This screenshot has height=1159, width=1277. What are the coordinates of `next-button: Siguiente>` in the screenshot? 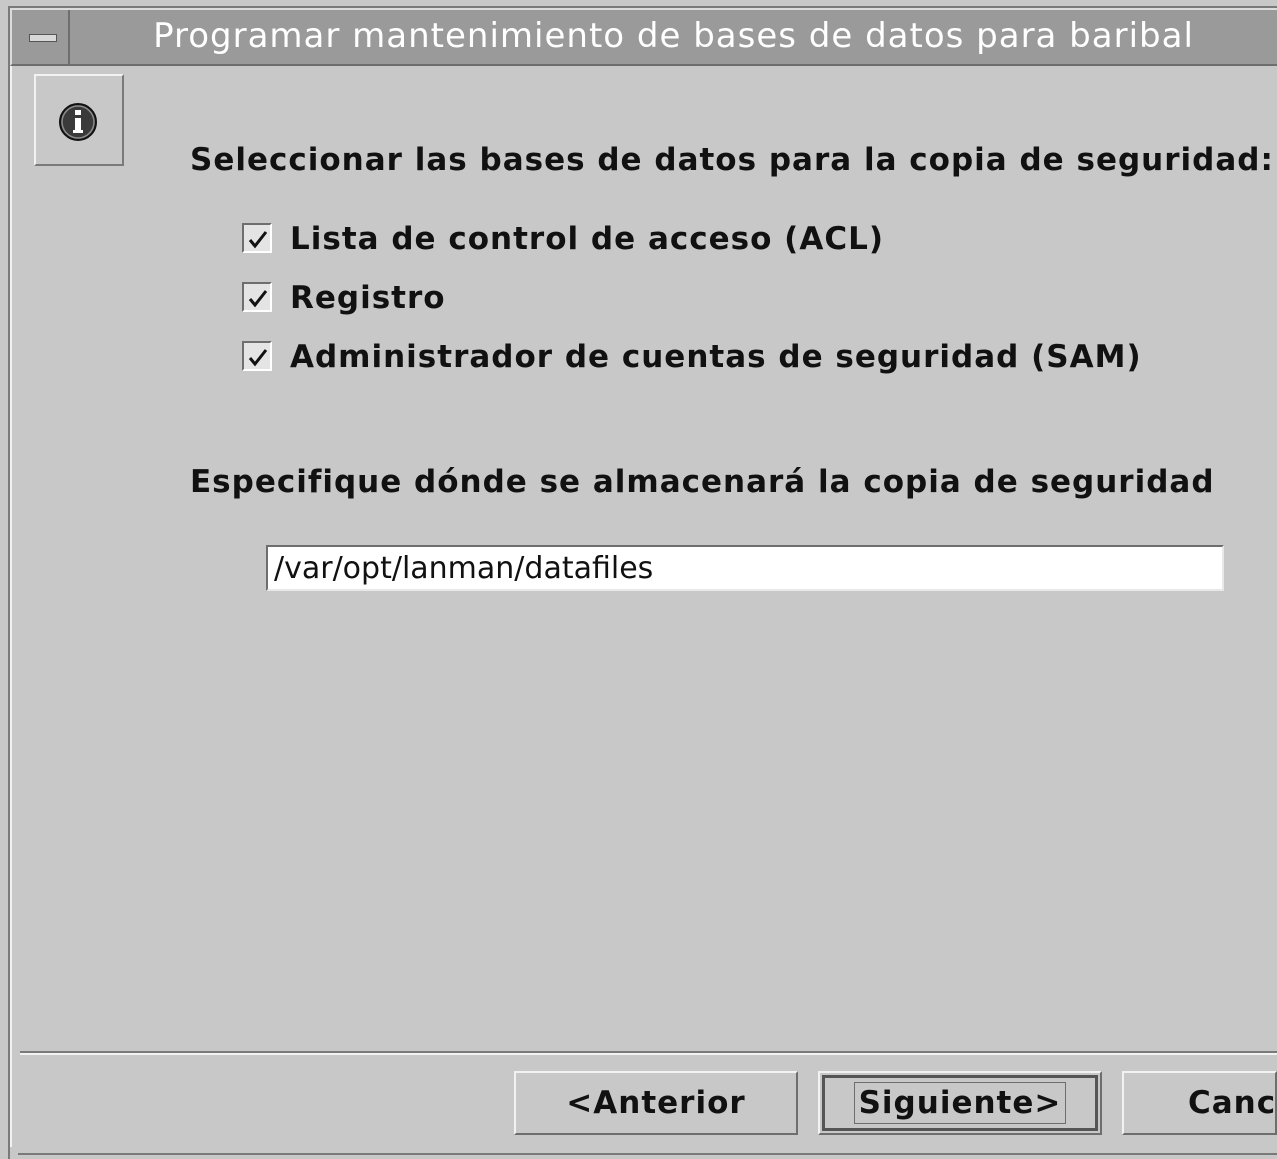 It's located at (960, 1103).